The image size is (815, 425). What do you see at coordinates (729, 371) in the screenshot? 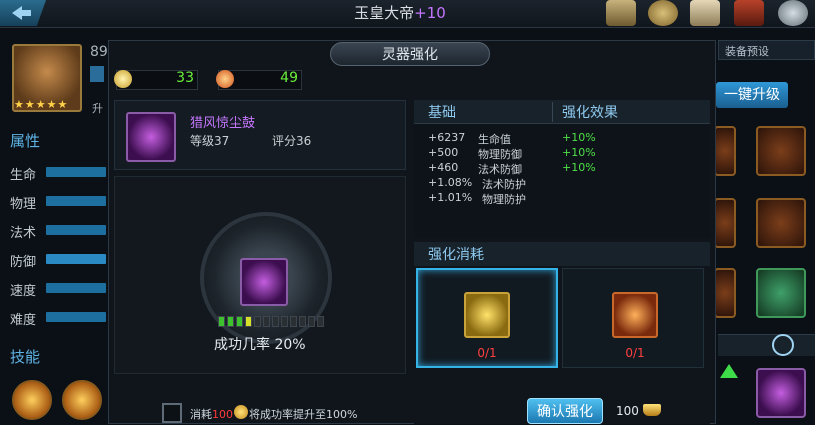
I see `upgrade-arrow-icon` at bounding box center [729, 371].